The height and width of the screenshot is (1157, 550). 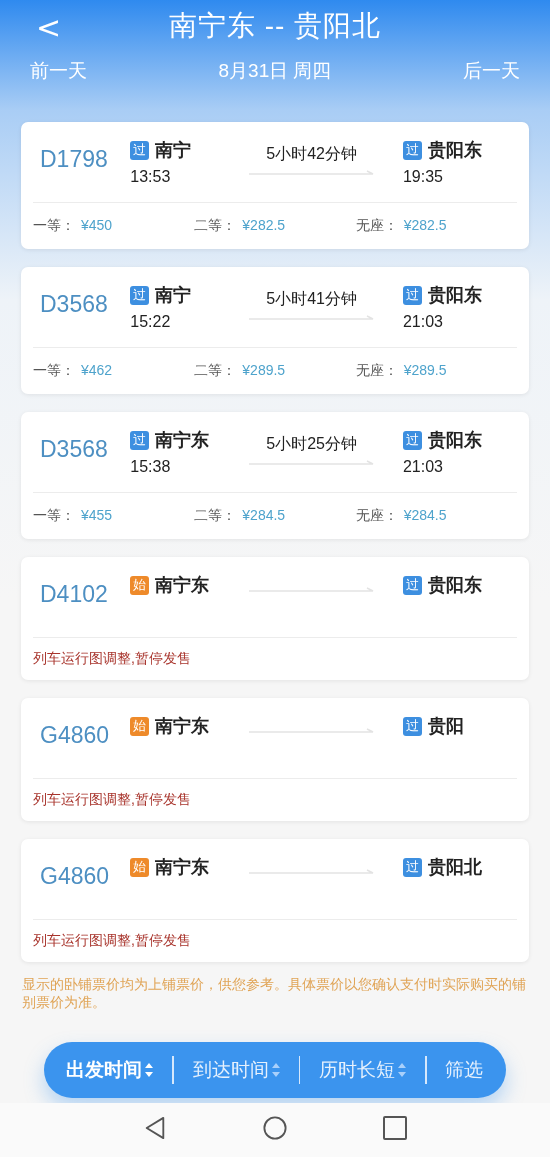 What do you see at coordinates (274, 994) in the screenshot?
I see `price-footnote: 显示的卧铺票价均为上铺票价，供您参考。具体票价以您确认支付时实际购买的铺别票价为准。` at bounding box center [274, 994].